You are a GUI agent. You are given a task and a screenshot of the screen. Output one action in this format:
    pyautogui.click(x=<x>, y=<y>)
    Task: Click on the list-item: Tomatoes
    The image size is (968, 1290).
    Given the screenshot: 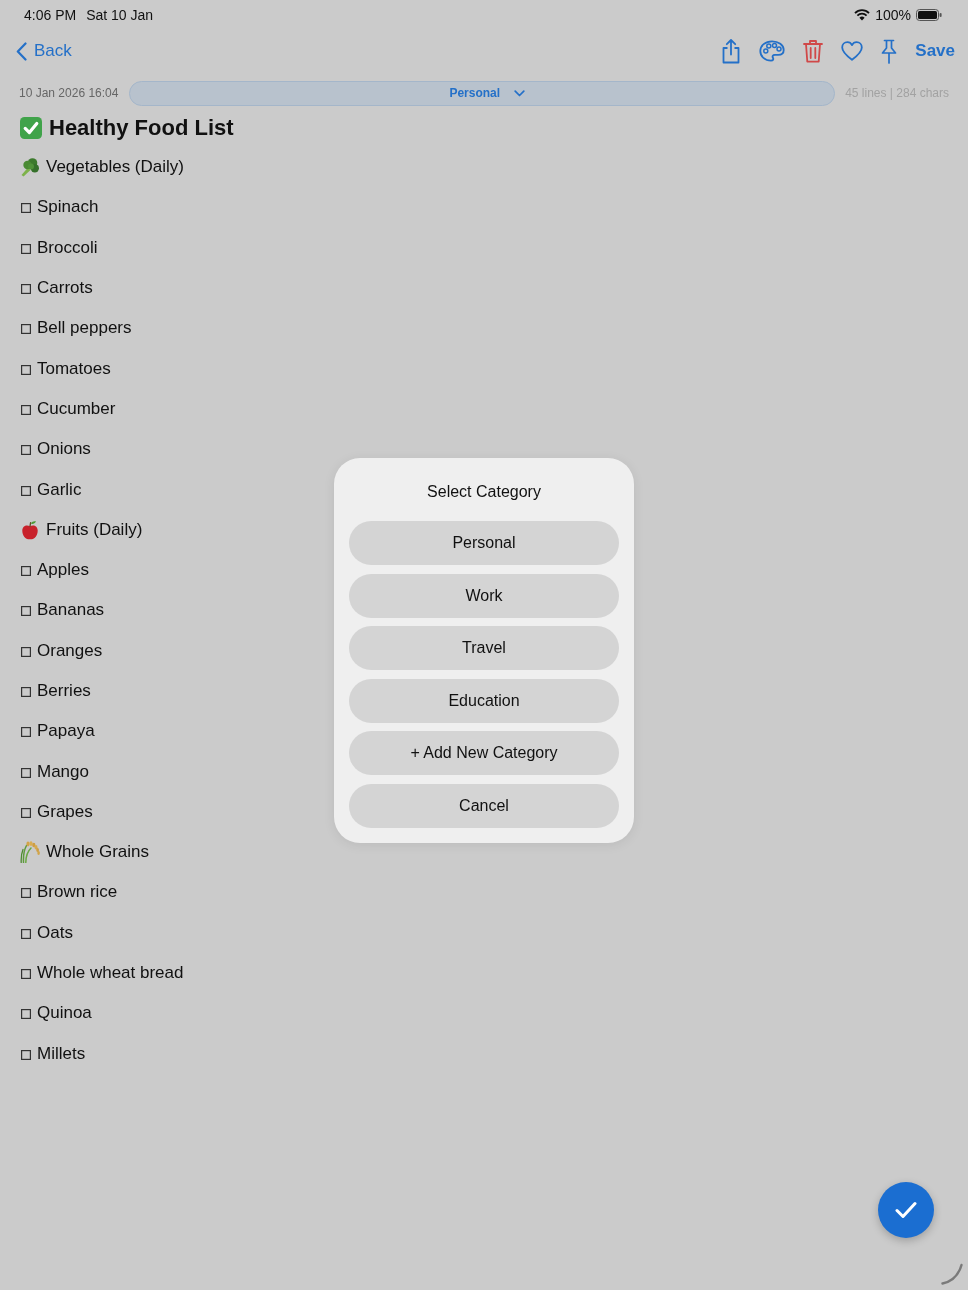 What is the action you would take?
    pyautogui.click(x=74, y=368)
    